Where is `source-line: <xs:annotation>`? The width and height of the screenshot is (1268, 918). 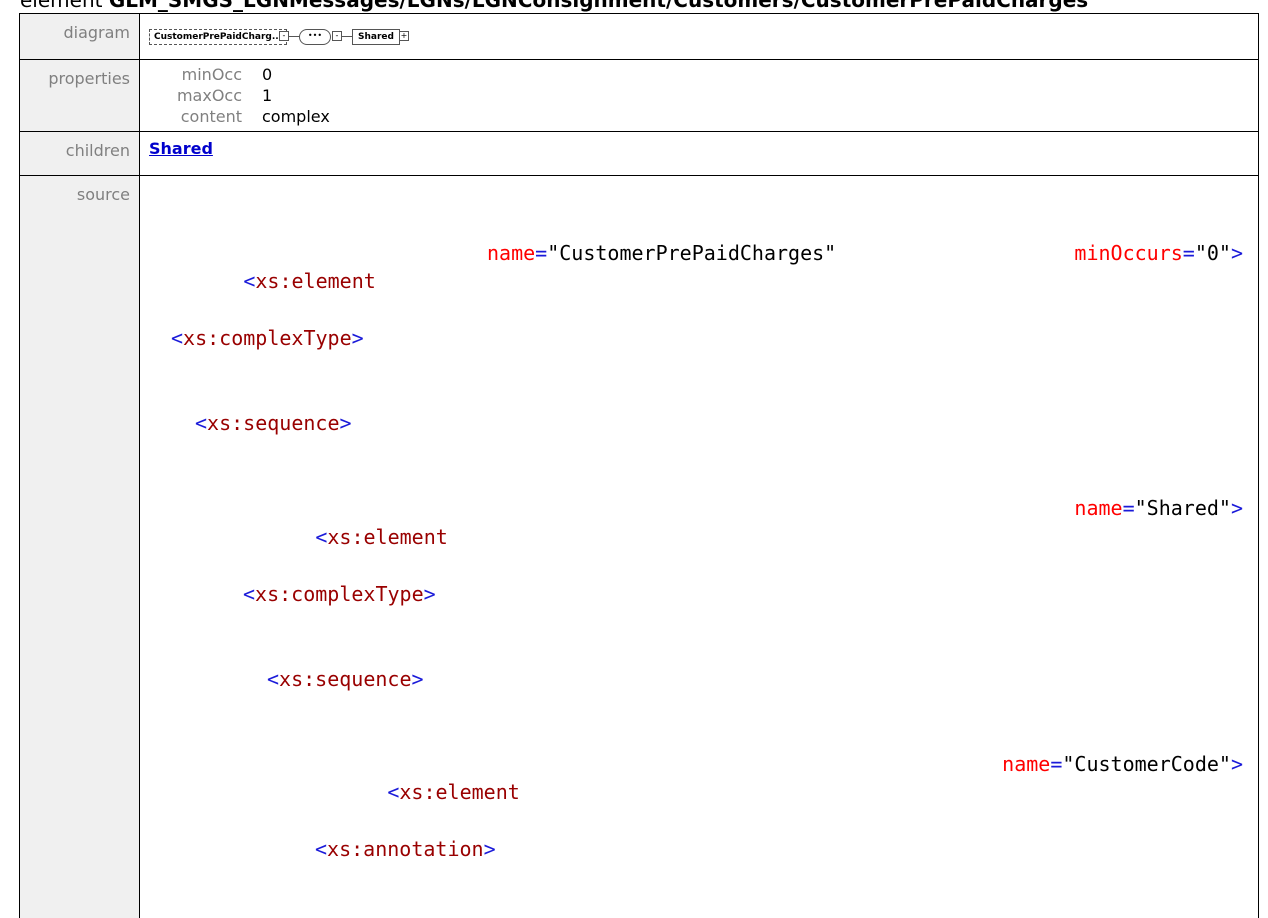
source-line: <xs:annotation> is located at coordinates (702, 849).